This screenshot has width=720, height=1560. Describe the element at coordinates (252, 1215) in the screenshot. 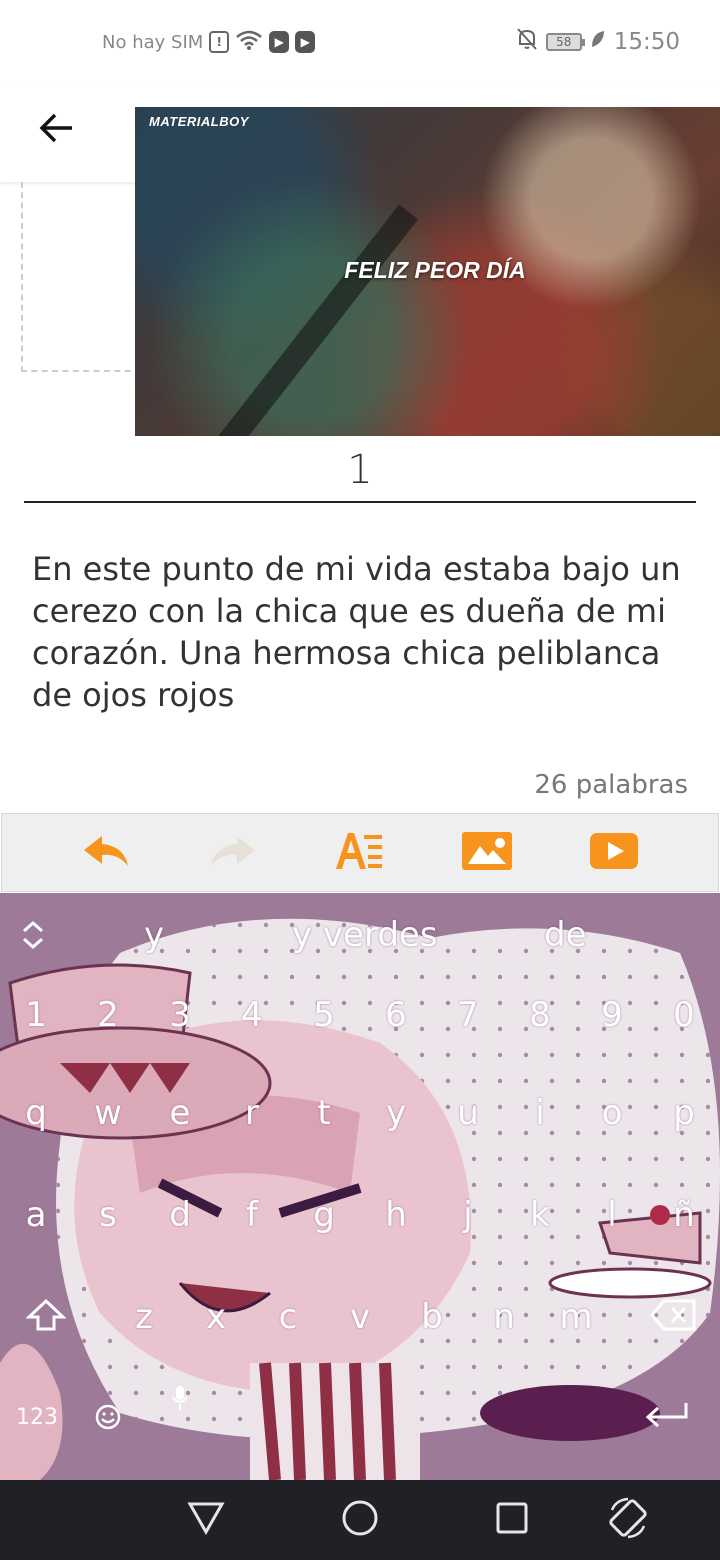

I see `key: f` at that location.